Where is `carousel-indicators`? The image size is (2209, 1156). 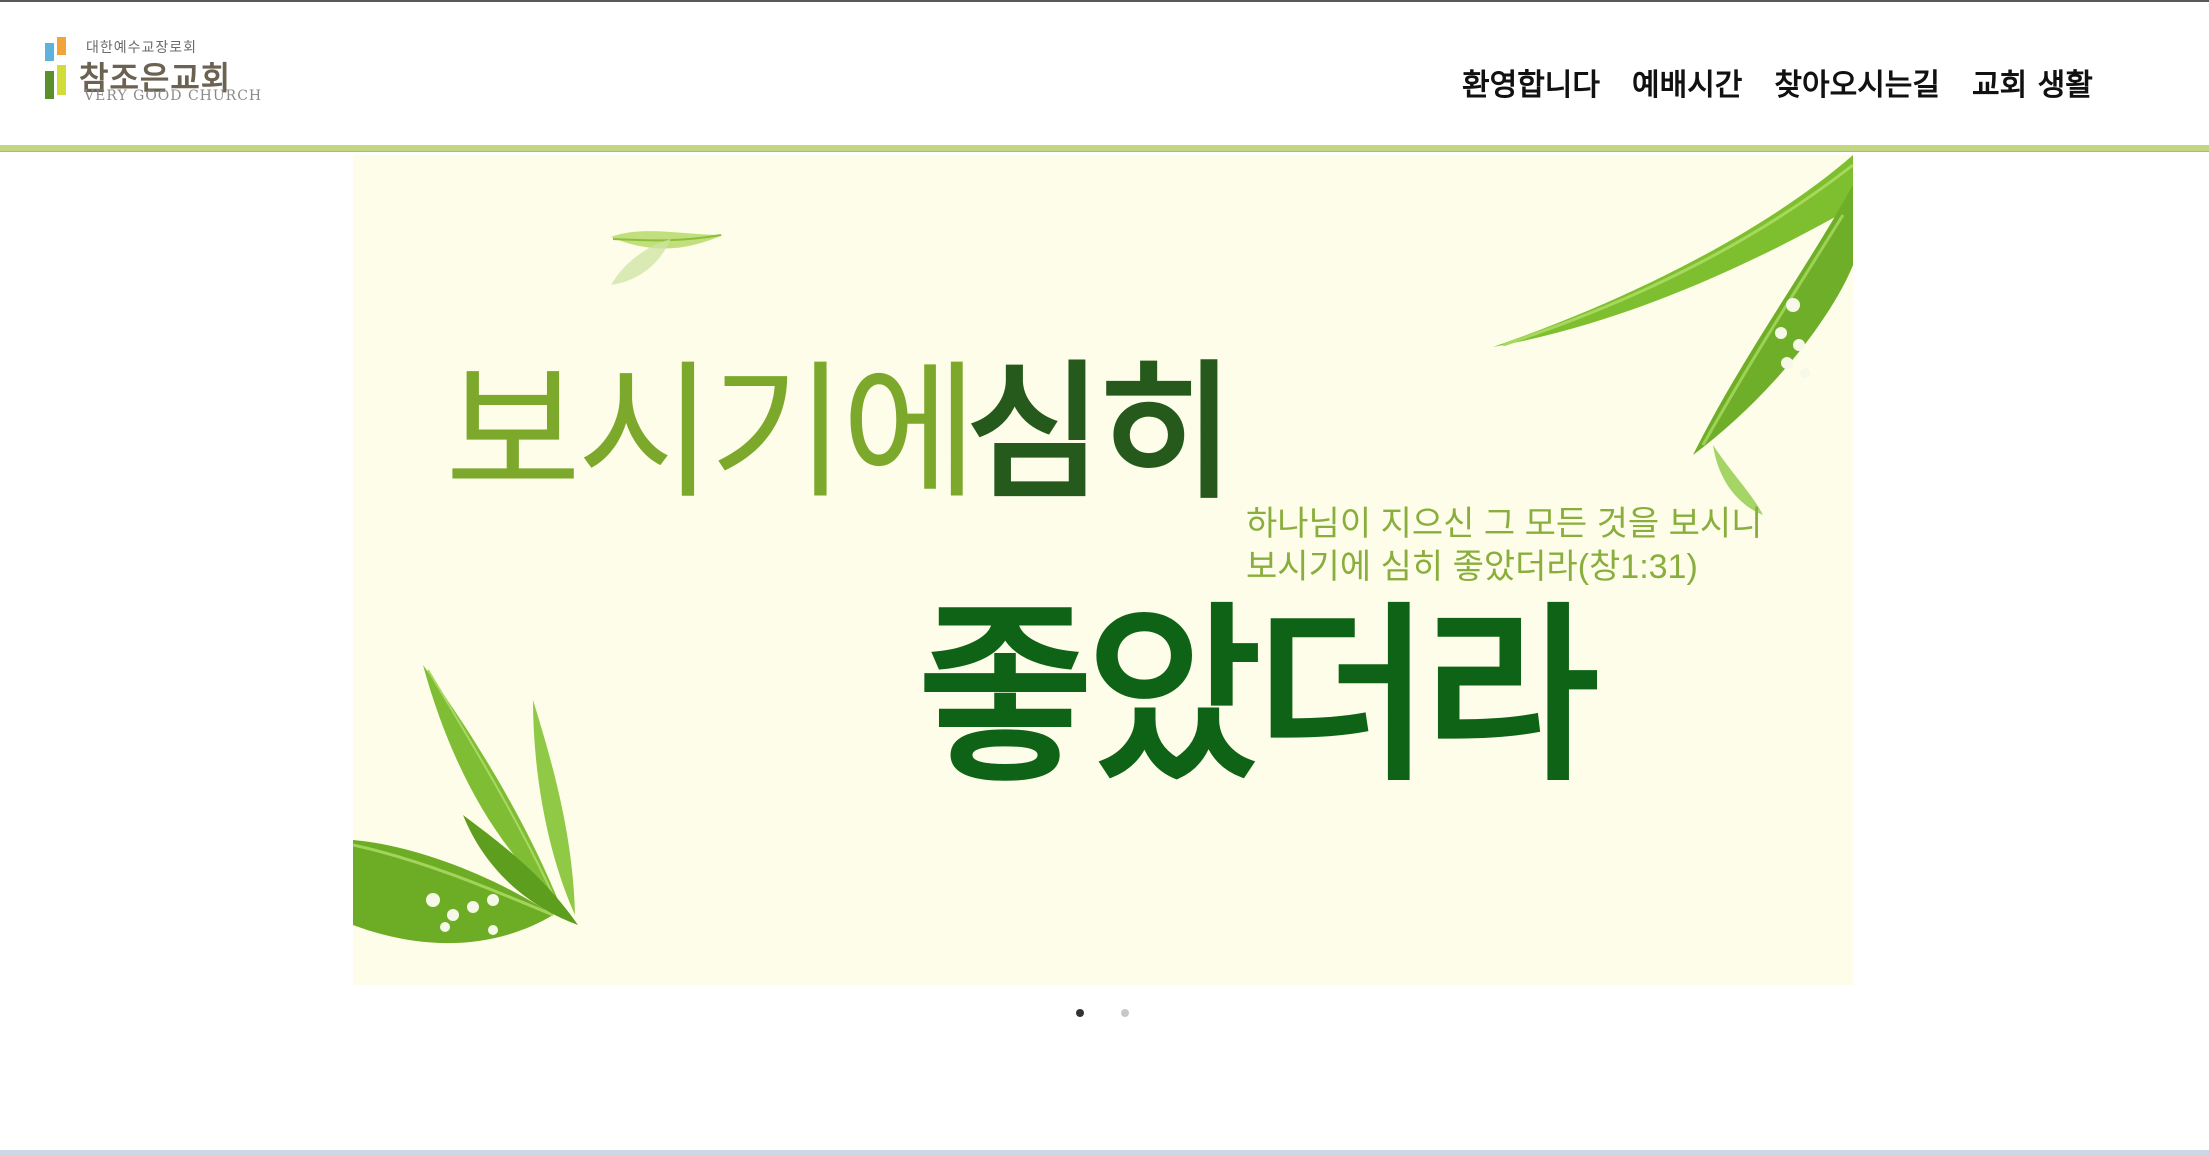 carousel-indicators is located at coordinates (1102, 1013).